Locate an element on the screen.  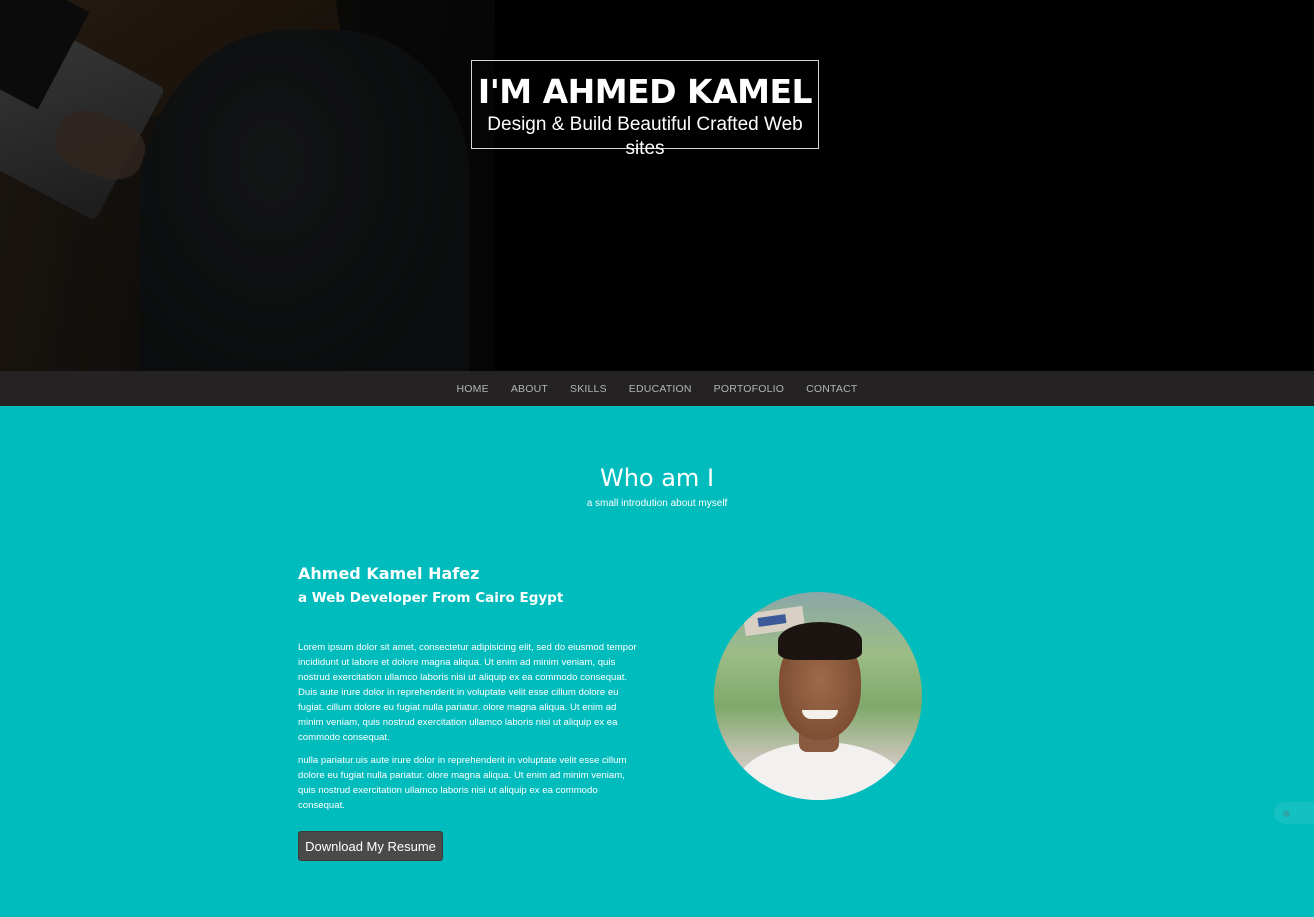
download-resume-button: Download My Resume is located at coordinates (370, 846).